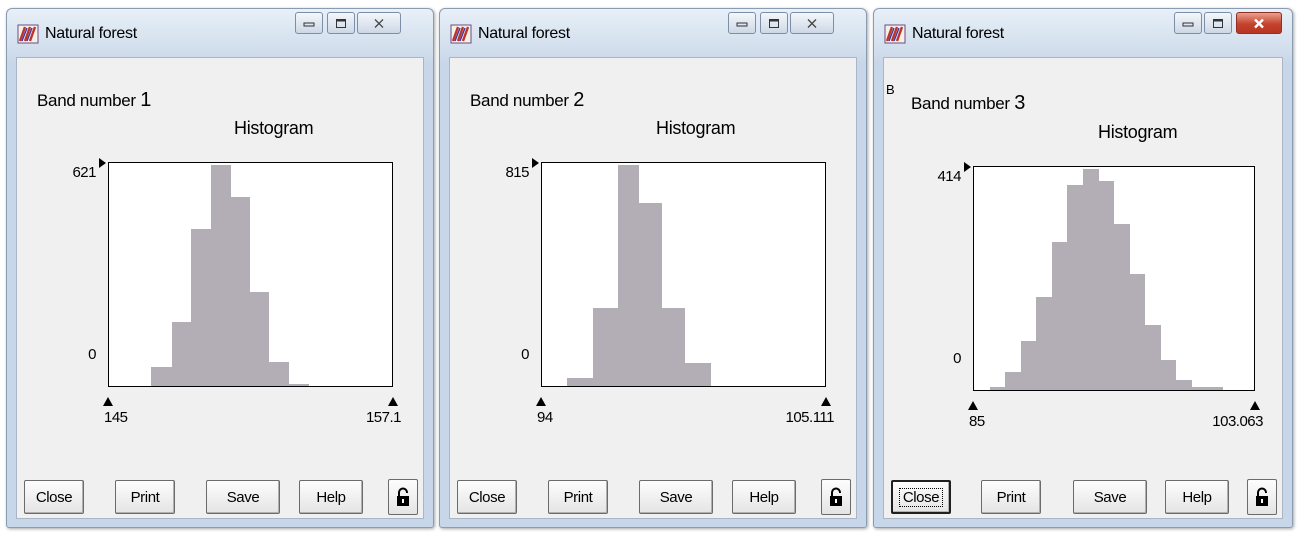 The height and width of the screenshot is (540, 1299). What do you see at coordinates (84, 172) in the screenshot?
I see `y-max-label: 621` at bounding box center [84, 172].